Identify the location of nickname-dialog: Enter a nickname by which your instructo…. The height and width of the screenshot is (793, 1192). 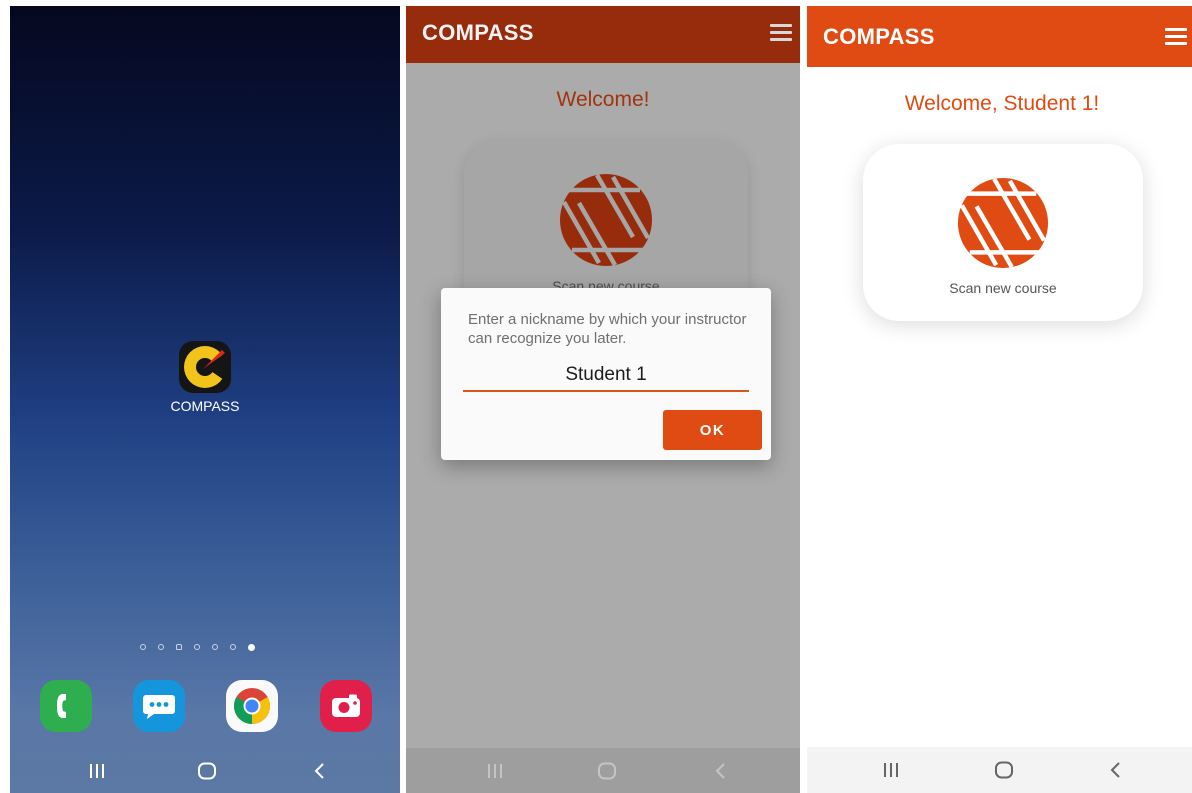
(606, 374).